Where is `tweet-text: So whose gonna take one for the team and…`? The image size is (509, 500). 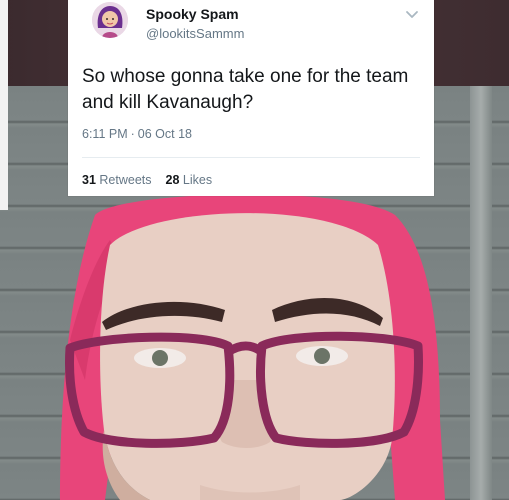 tweet-text: So whose gonna take one for the team and… is located at coordinates (245, 89).